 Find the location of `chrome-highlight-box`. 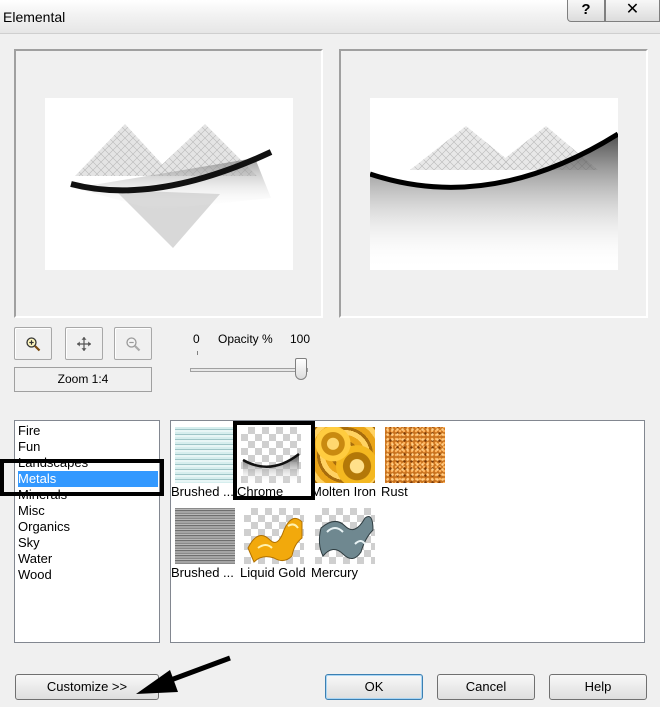

chrome-highlight-box is located at coordinates (274, 460).